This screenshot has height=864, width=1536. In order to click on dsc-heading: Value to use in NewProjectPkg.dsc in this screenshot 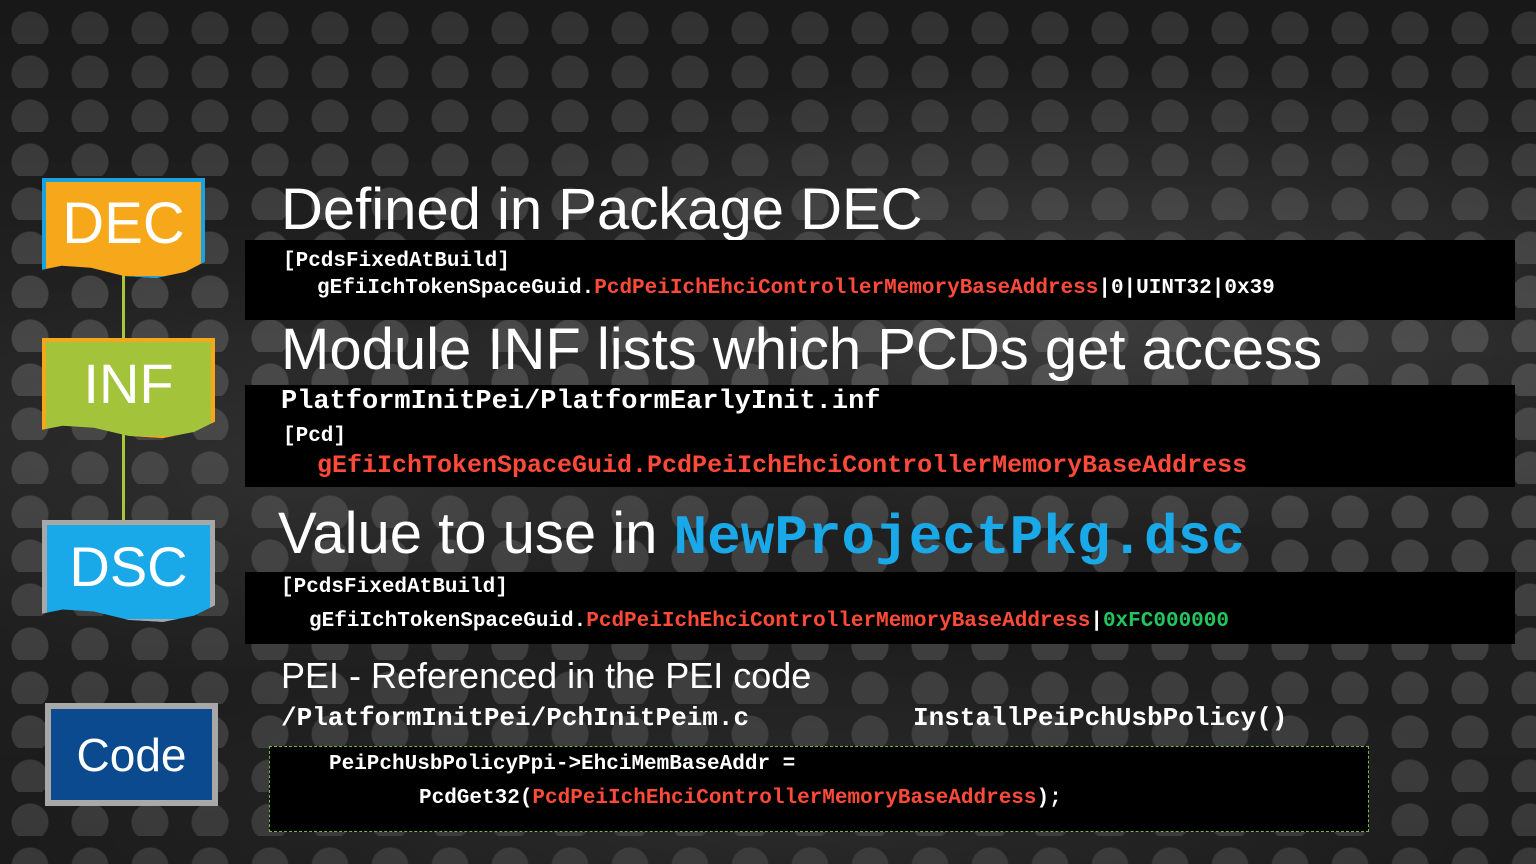, I will do `click(761, 535)`.